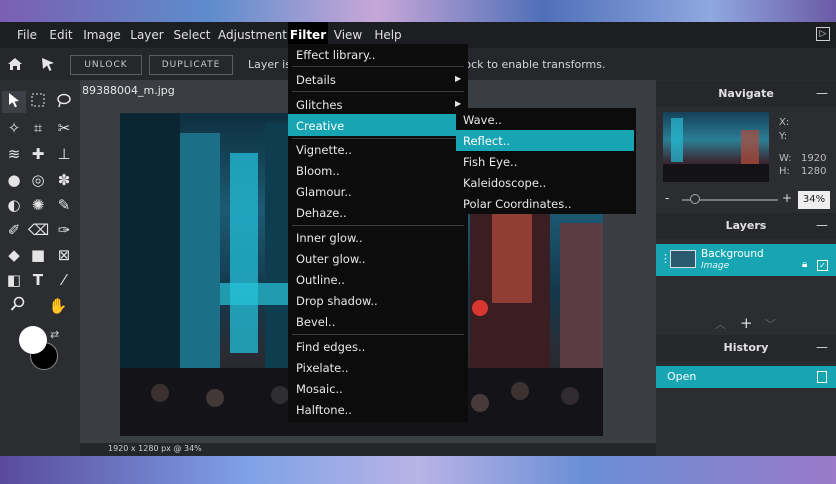  Describe the element at coordinates (322, 368) in the screenshot. I see `filter-pixelate: Pixelate..` at that location.